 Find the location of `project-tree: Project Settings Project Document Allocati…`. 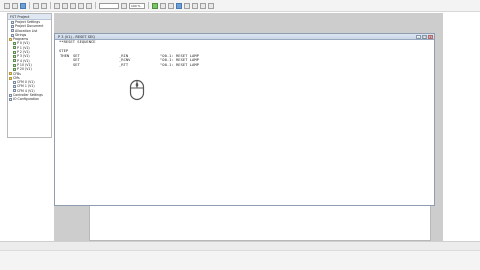

project-tree: Project Settings Project Document Allocati… is located at coordinates (29, 61).